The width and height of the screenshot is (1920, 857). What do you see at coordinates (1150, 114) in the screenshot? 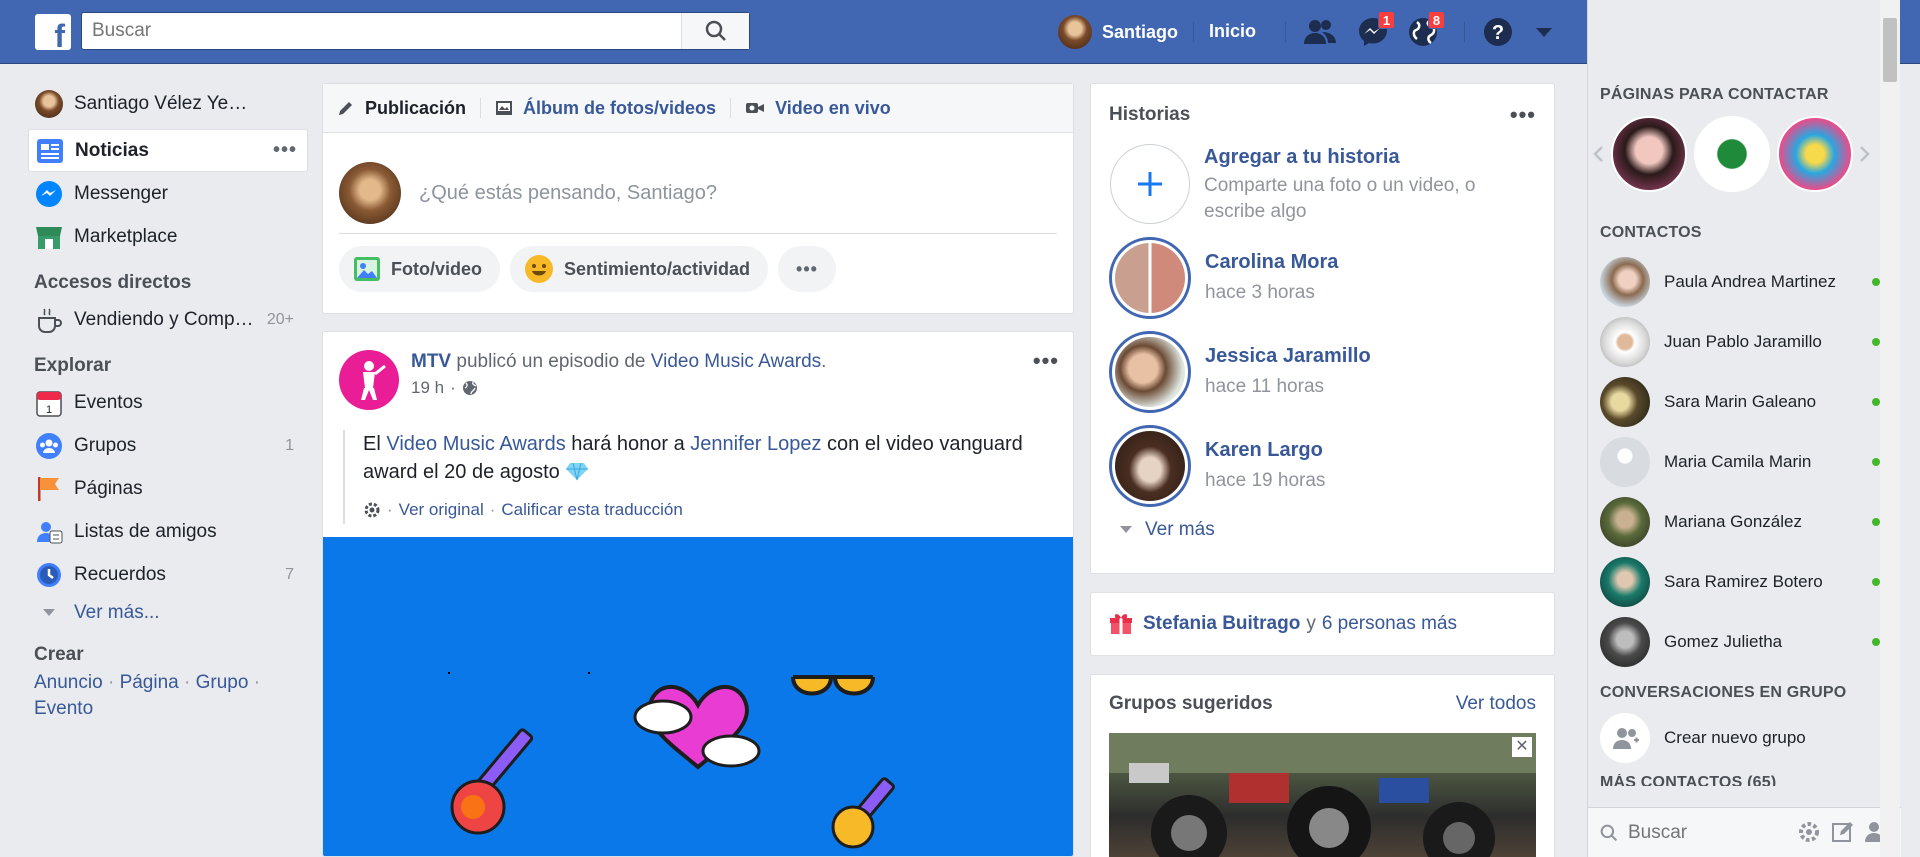
I see `stories-title: Historias` at bounding box center [1150, 114].